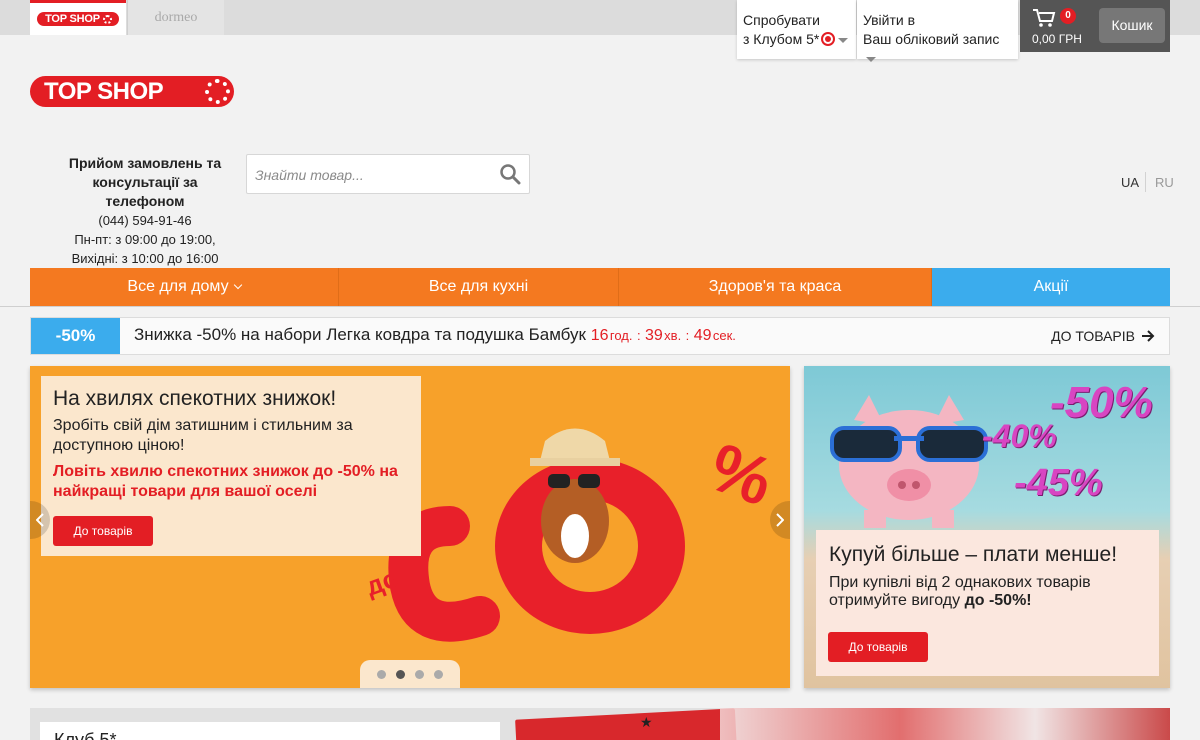 The image size is (1200, 740). What do you see at coordinates (510, 174) in the screenshot?
I see `search-icon` at bounding box center [510, 174].